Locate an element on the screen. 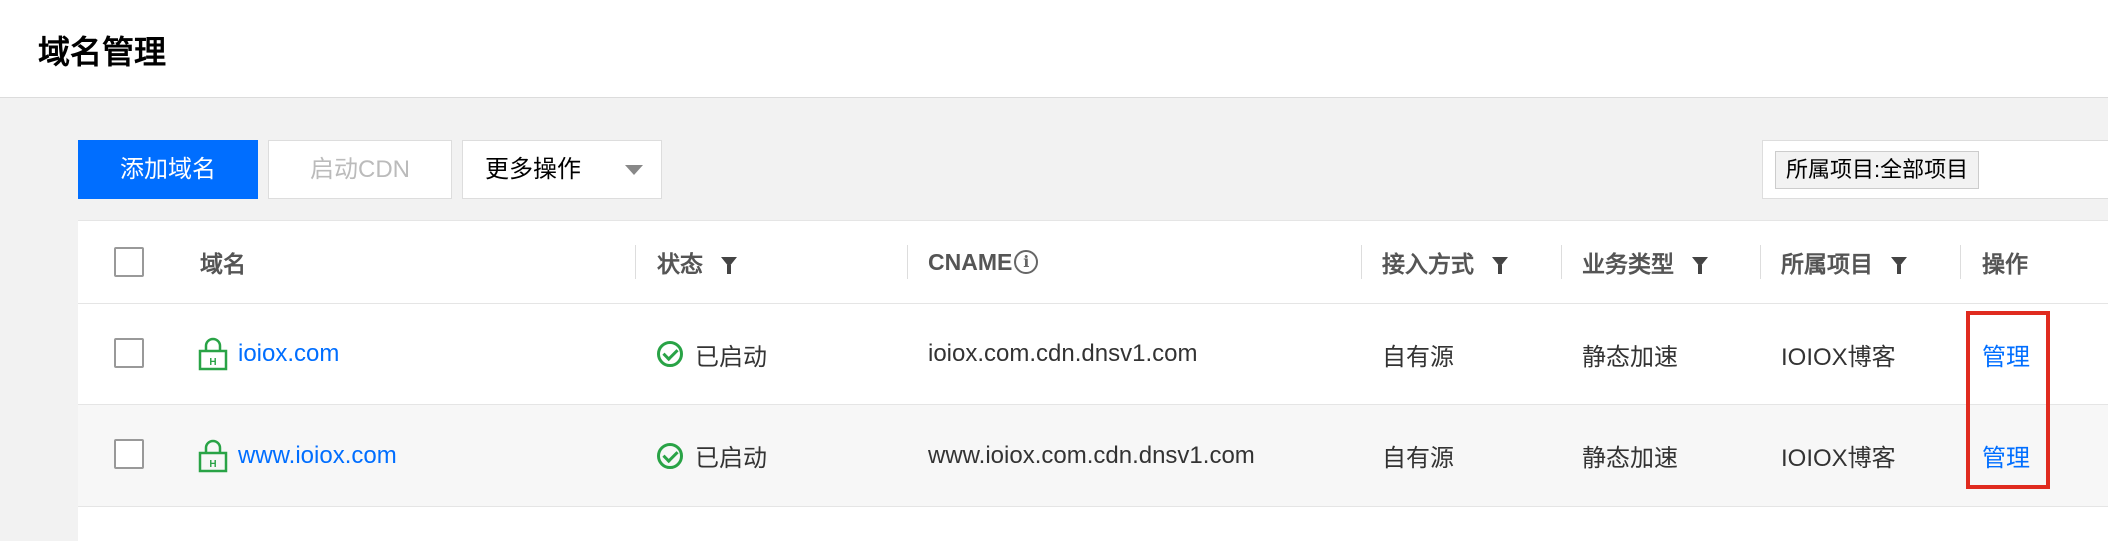  column-cname-label: CNAME is located at coordinates (970, 261).